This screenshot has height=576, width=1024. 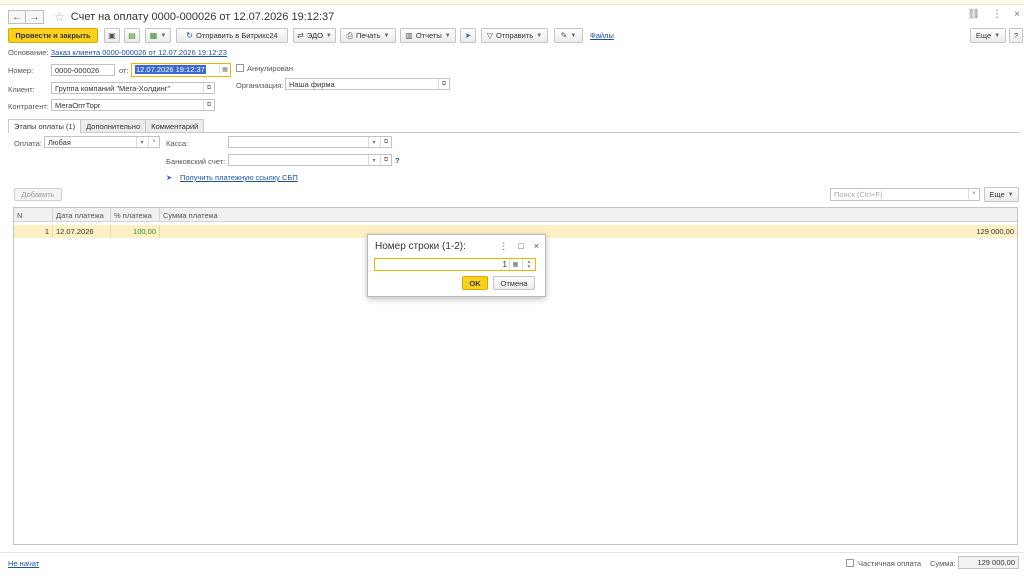 I want to click on column-header-date: Дата платежа, so click(x=82, y=215).